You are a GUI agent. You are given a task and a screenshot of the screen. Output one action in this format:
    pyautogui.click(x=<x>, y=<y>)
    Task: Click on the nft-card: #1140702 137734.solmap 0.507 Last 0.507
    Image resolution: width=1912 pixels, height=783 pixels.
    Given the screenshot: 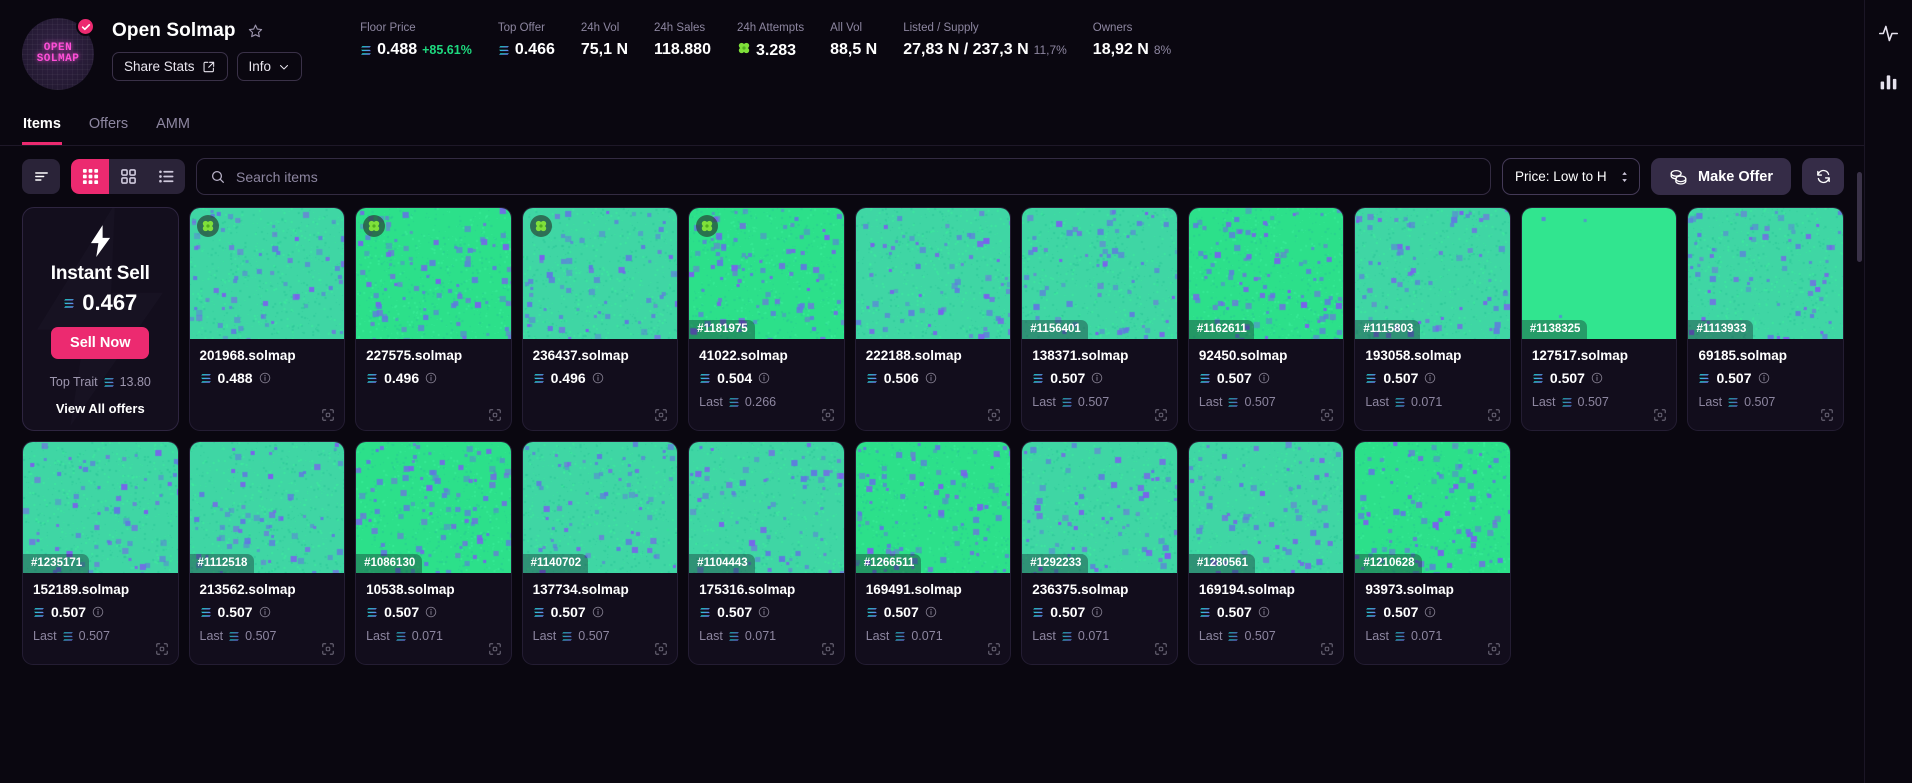 What is the action you would take?
    pyautogui.click(x=600, y=553)
    